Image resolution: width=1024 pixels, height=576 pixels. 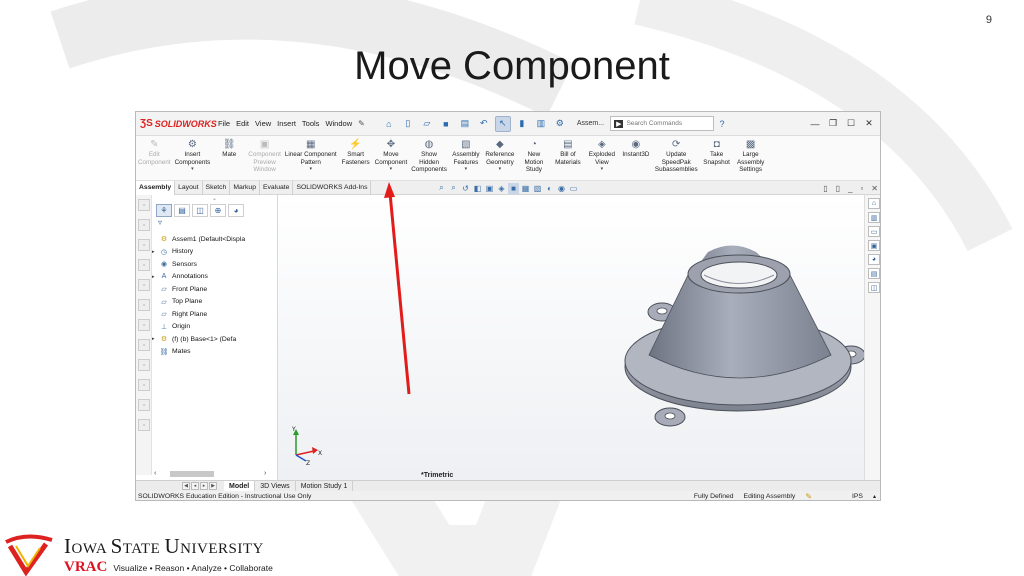 What do you see at coordinates (636, 148) in the screenshot?
I see `instant3d-button: ◉ Instant3D` at bounding box center [636, 148].